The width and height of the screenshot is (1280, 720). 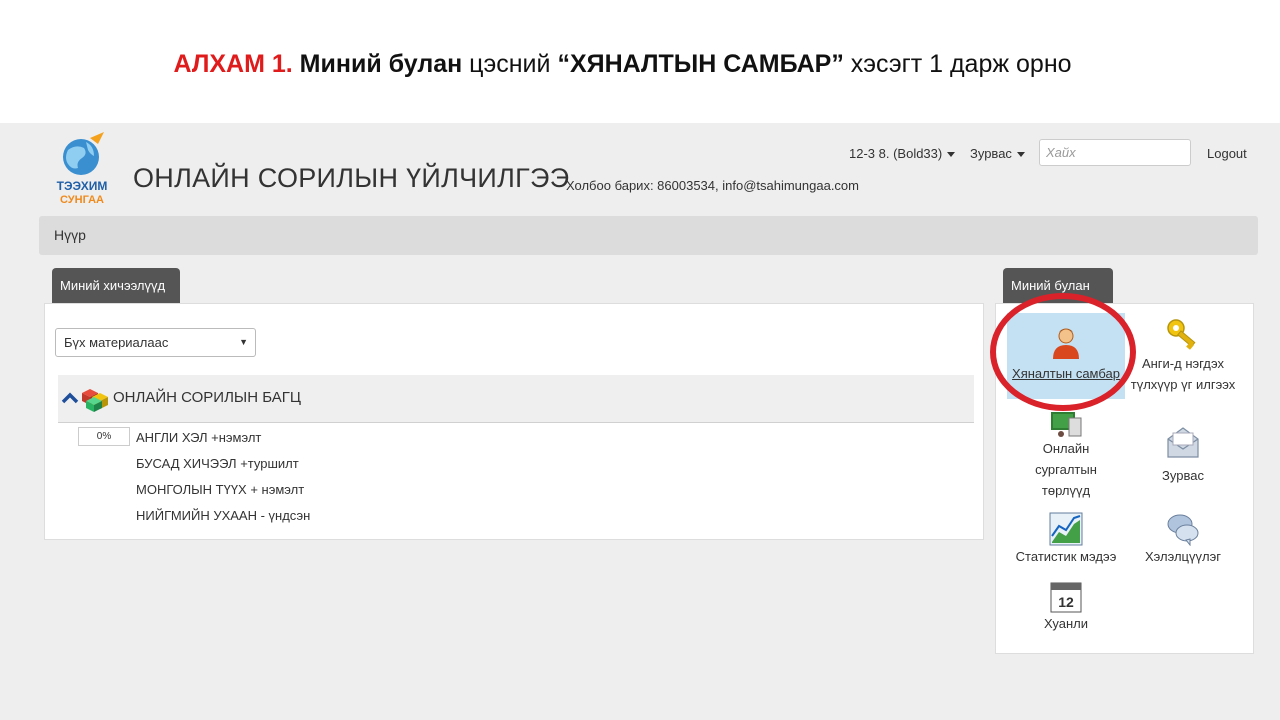 I want to click on chat-bubbles-icon, so click(x=1183, y=530).